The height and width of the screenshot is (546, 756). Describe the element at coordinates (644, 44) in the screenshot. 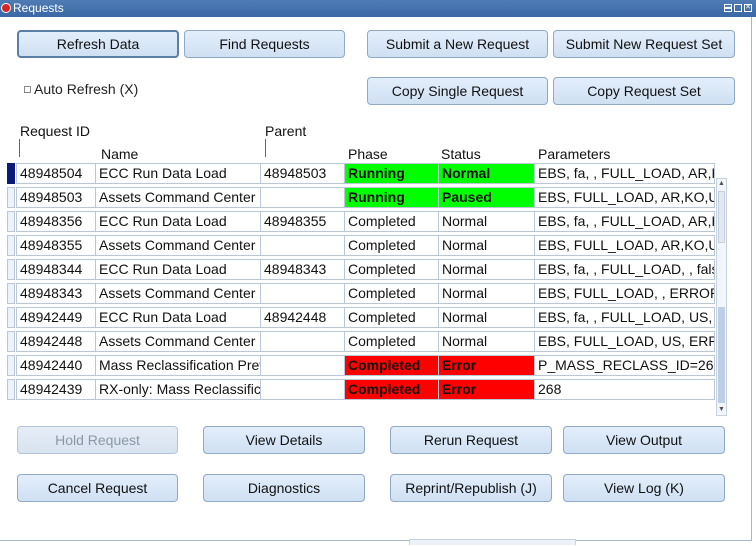

I see `submit-new-request-set-button: Submit New Request Set` at that location.